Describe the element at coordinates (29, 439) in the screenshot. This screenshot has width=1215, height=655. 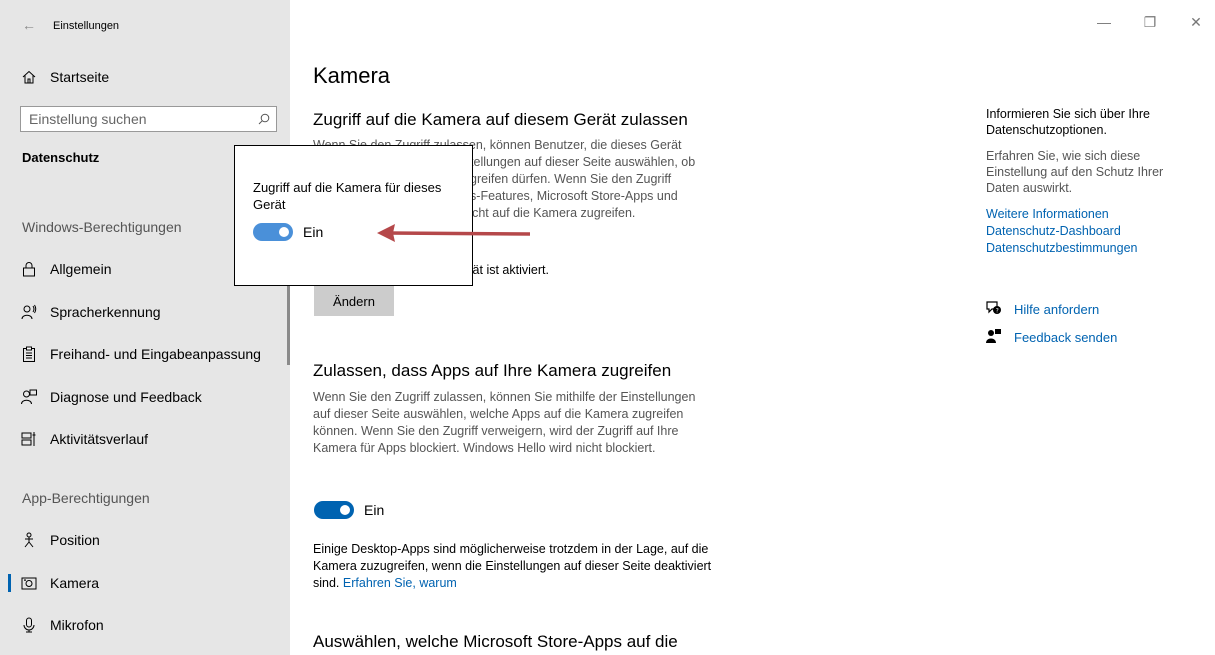
I see `timeline-icon` at that location.